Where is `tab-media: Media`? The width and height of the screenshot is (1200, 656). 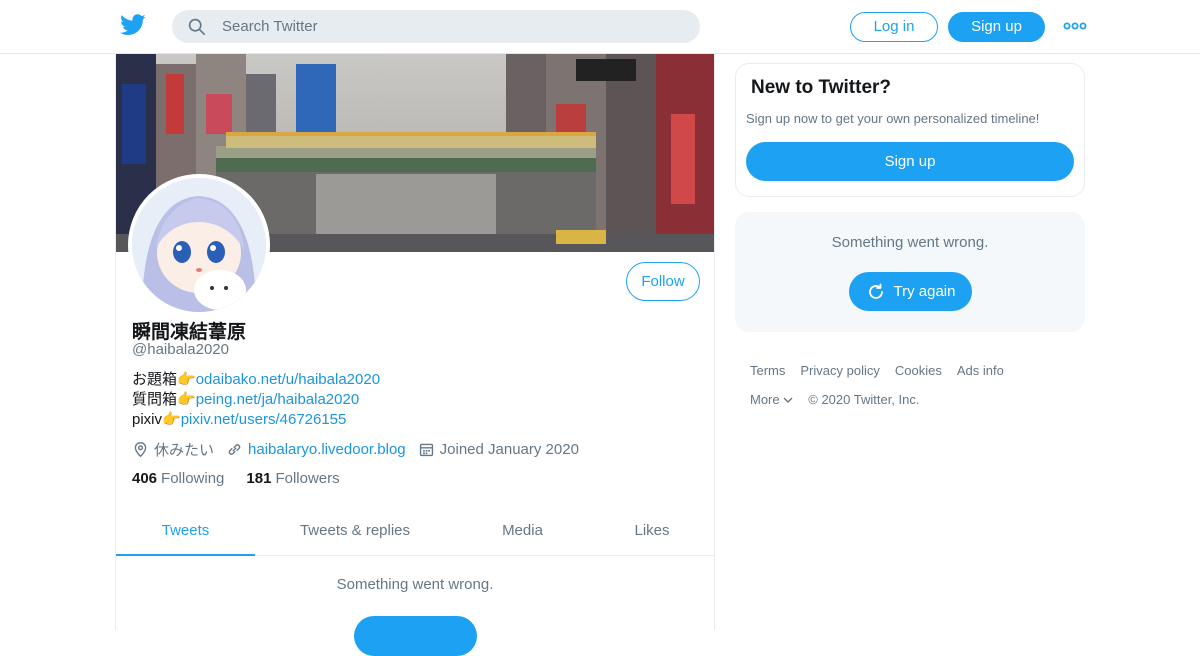 tab-media: Media is located at coordinates (522, 531).